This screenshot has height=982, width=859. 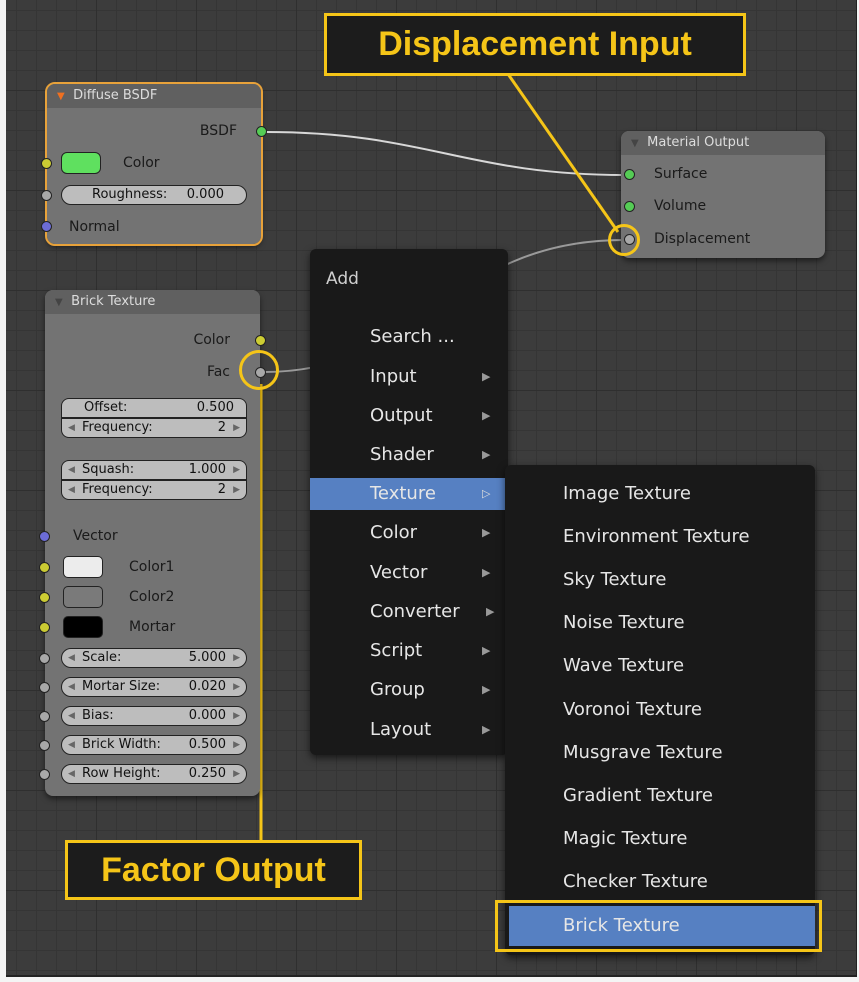 I want to click on roughness-value: 0.000, so click(x=205, y=194).